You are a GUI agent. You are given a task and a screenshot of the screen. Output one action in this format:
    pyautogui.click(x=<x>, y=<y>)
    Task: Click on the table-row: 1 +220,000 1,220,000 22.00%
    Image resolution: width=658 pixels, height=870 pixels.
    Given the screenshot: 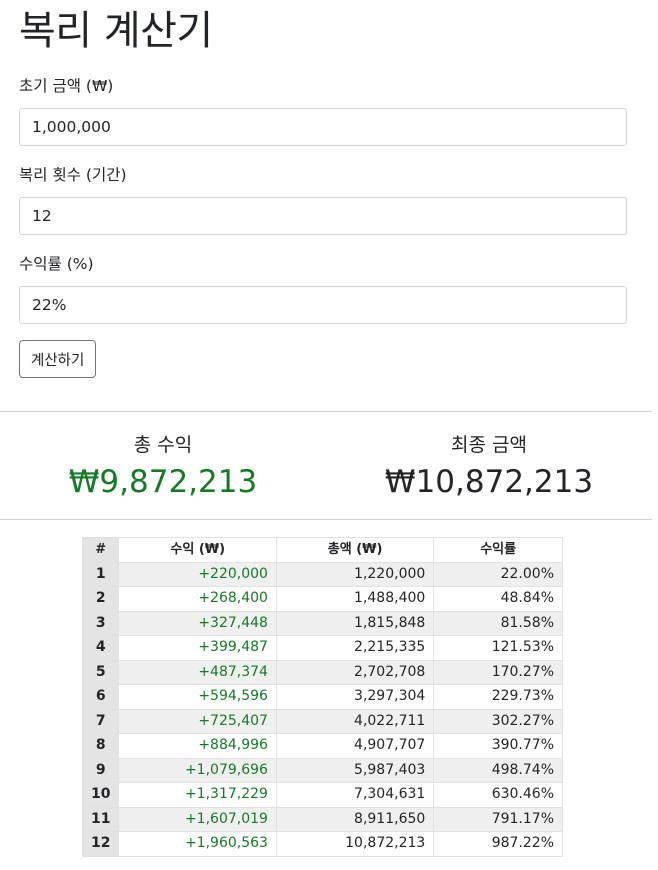 What is the action you would take?
    pyautogui.click(x=322, y=574)
    